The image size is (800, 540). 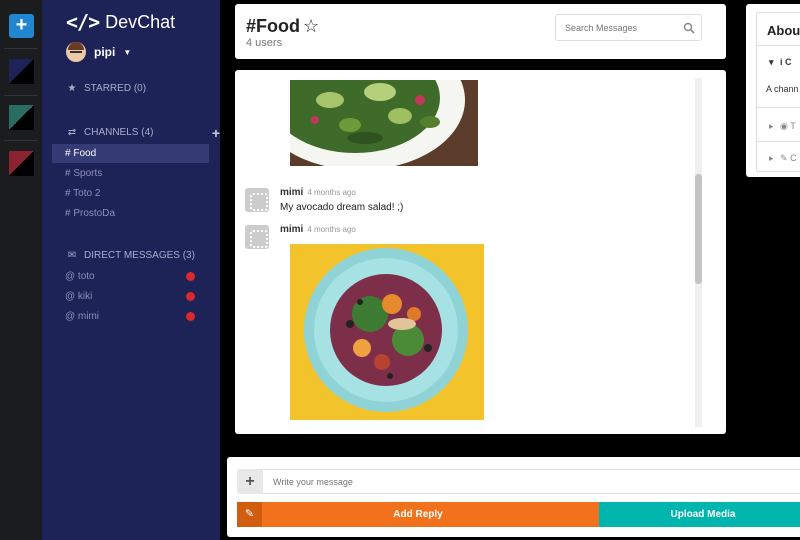 What do you see at coordinates (782, 89) in the screenshot?
I see `channel-description: A chann` at bounding box center [782, 89].